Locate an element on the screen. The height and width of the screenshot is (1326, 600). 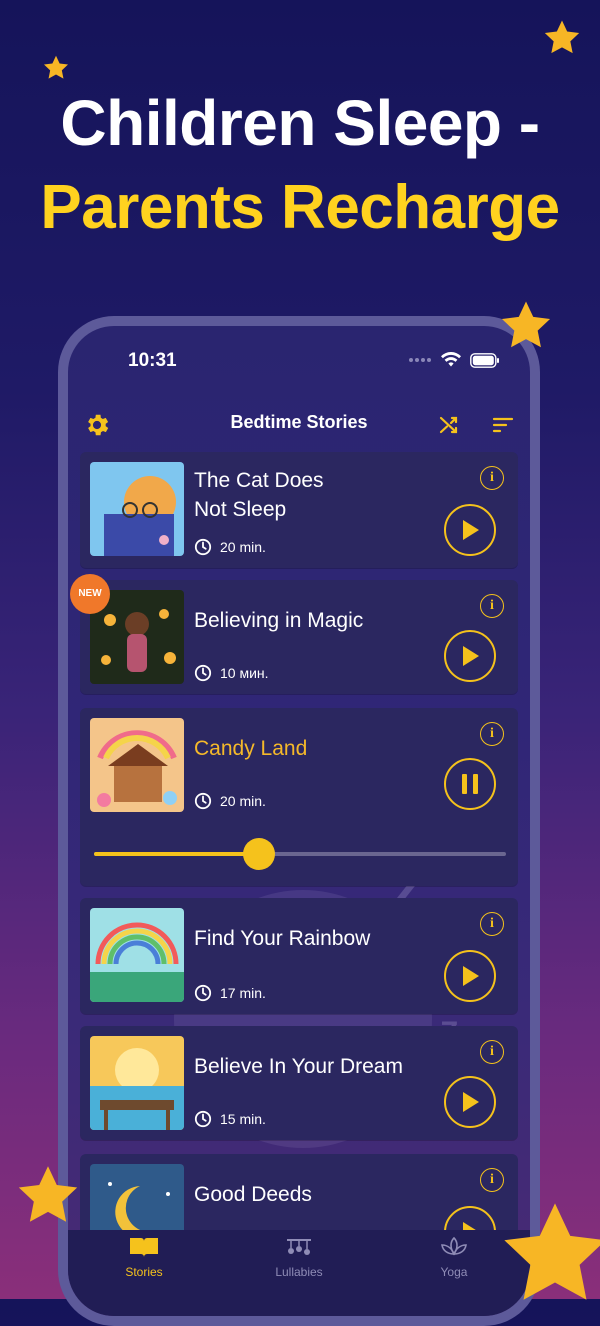
headline-line2: Parents Recharge is located at coordinates (300, 207).